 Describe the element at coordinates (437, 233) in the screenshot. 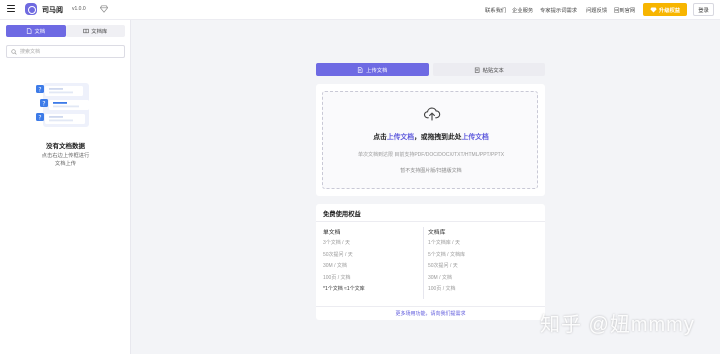

I see `library-column-title: 文档库` at that location.